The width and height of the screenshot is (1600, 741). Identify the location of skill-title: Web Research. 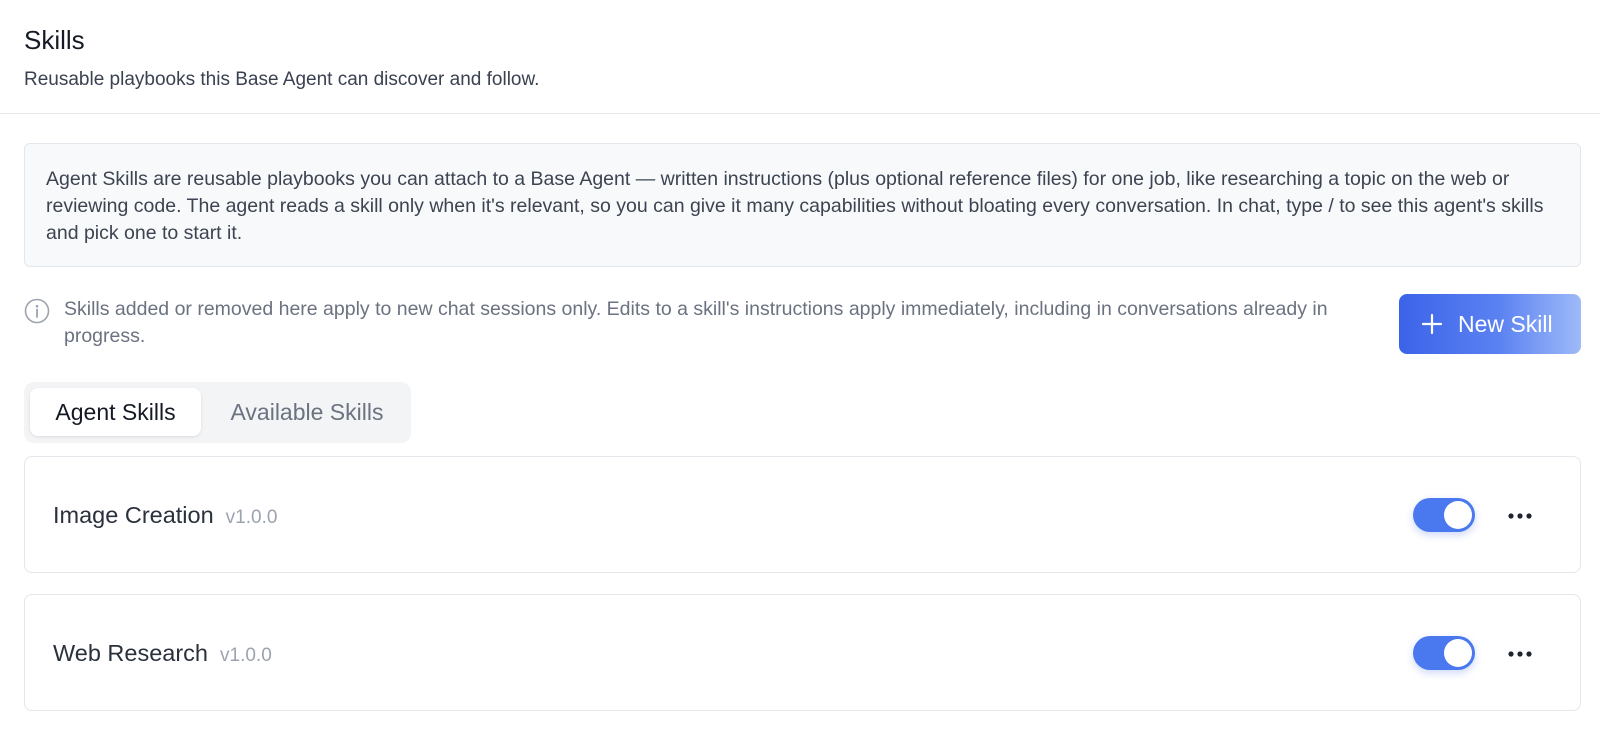
(130, 653).